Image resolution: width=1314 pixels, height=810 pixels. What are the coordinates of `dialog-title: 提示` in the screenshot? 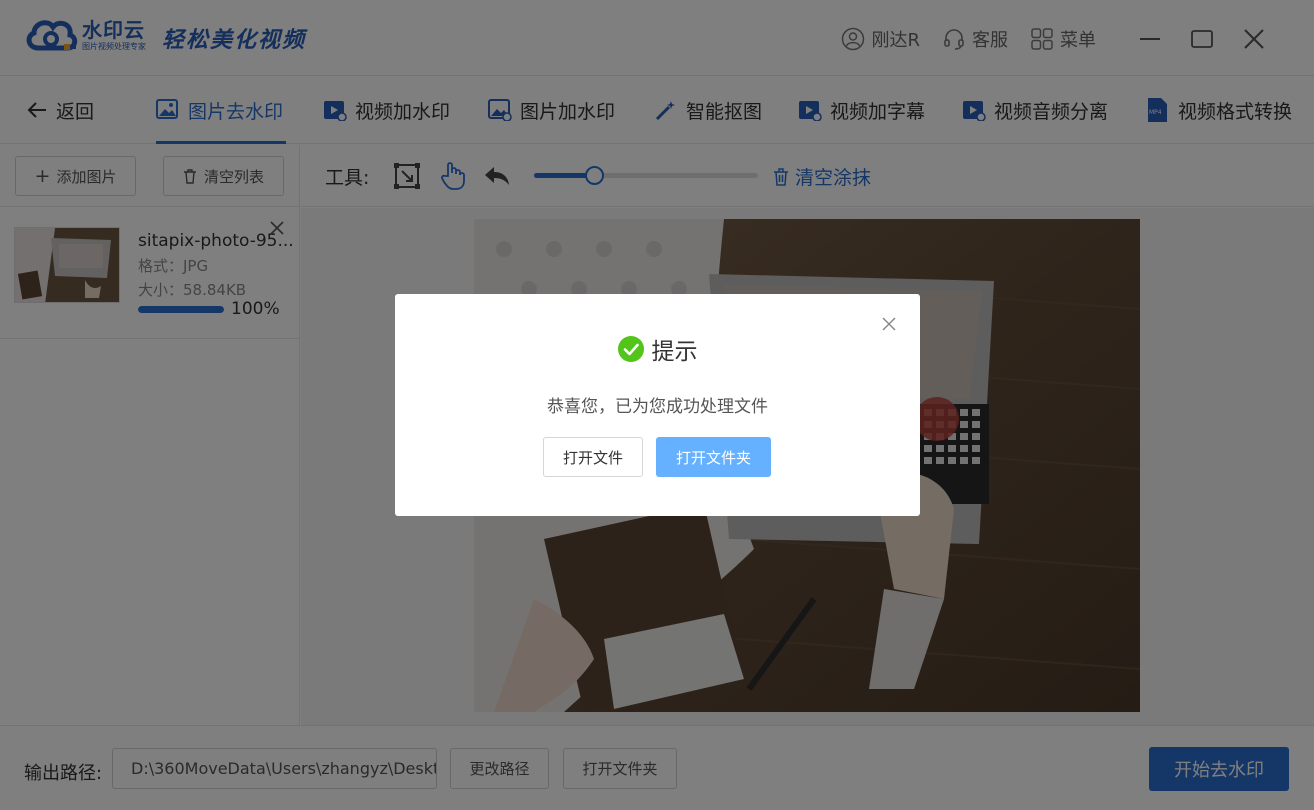 It's located at (657, 349).